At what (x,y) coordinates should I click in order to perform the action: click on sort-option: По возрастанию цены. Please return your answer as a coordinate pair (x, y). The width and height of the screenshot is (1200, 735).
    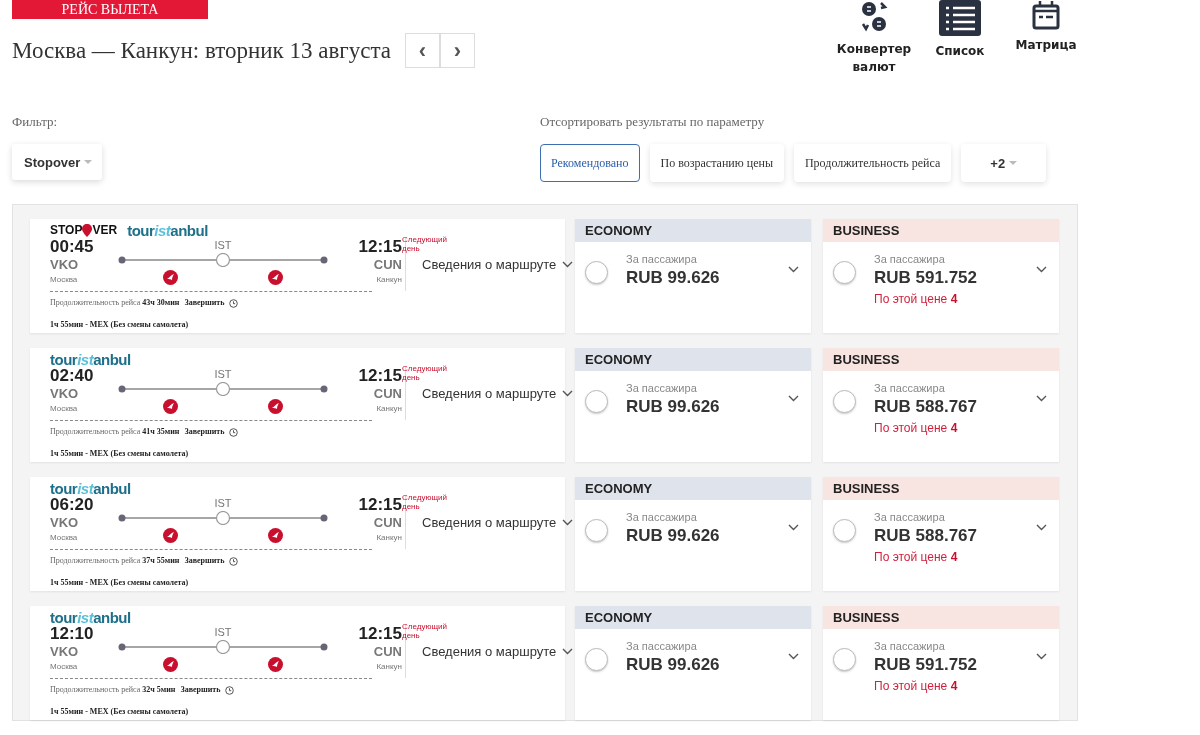
    Looking at the image, I should click on (716, 163).